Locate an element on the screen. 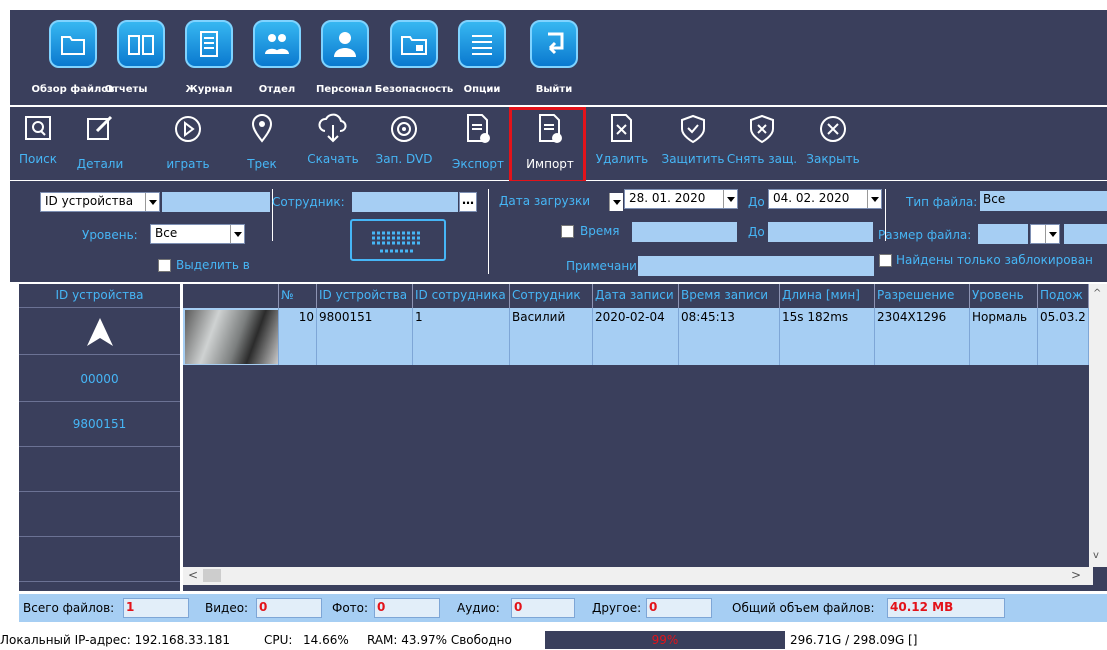  device-id-select: ID устройства is located at coordinates (100, 202).